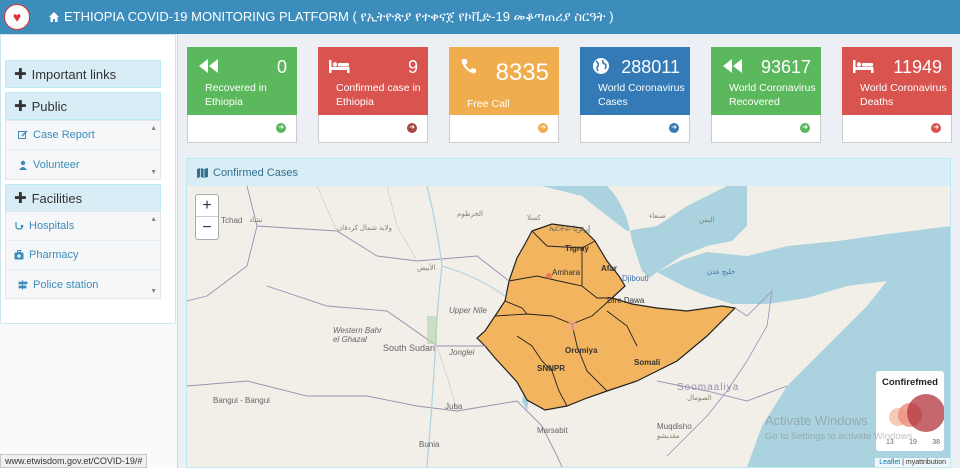  What do you see at coordinates (426, 268) in the screenshot?
I see `map-label: الأبيض` at bounding box center [426, 268].